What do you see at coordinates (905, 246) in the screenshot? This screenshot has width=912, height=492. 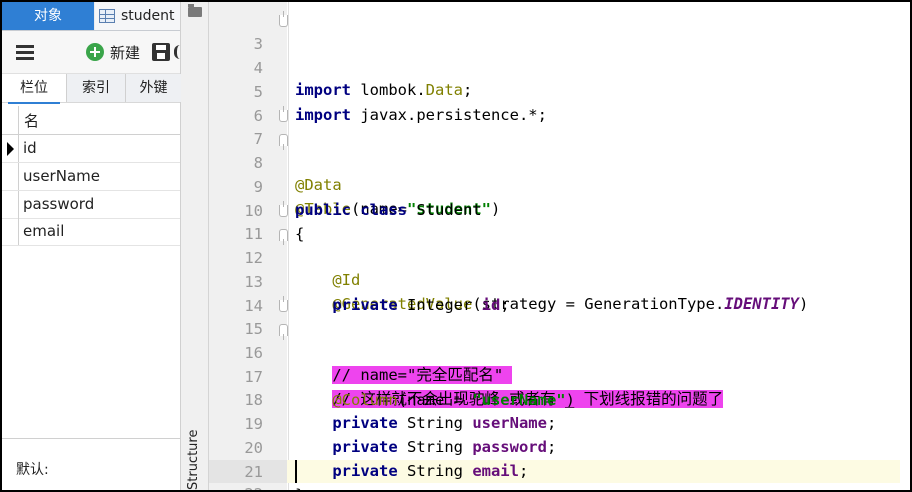 I see `vertical-scrollbar` at bounding box center [905, 246].